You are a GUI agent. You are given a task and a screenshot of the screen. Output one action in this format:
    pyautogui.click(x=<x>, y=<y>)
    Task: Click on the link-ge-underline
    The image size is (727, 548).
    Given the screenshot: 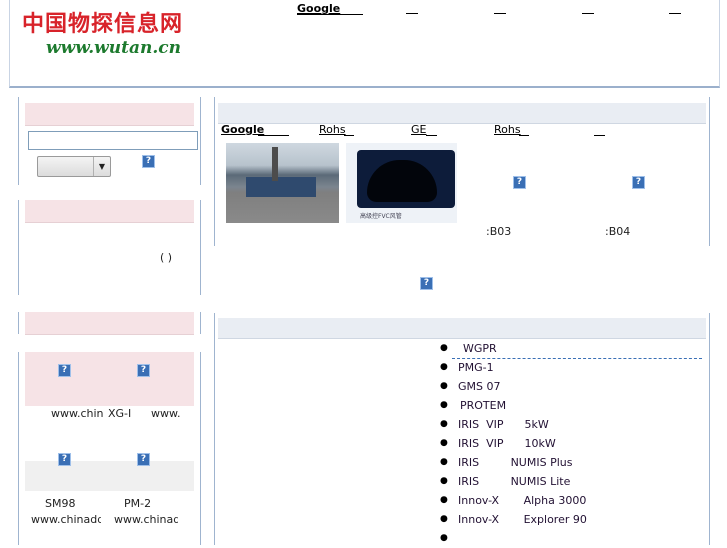 What is the action you would take?
    pyautogui.click(x=431, y=135)
    